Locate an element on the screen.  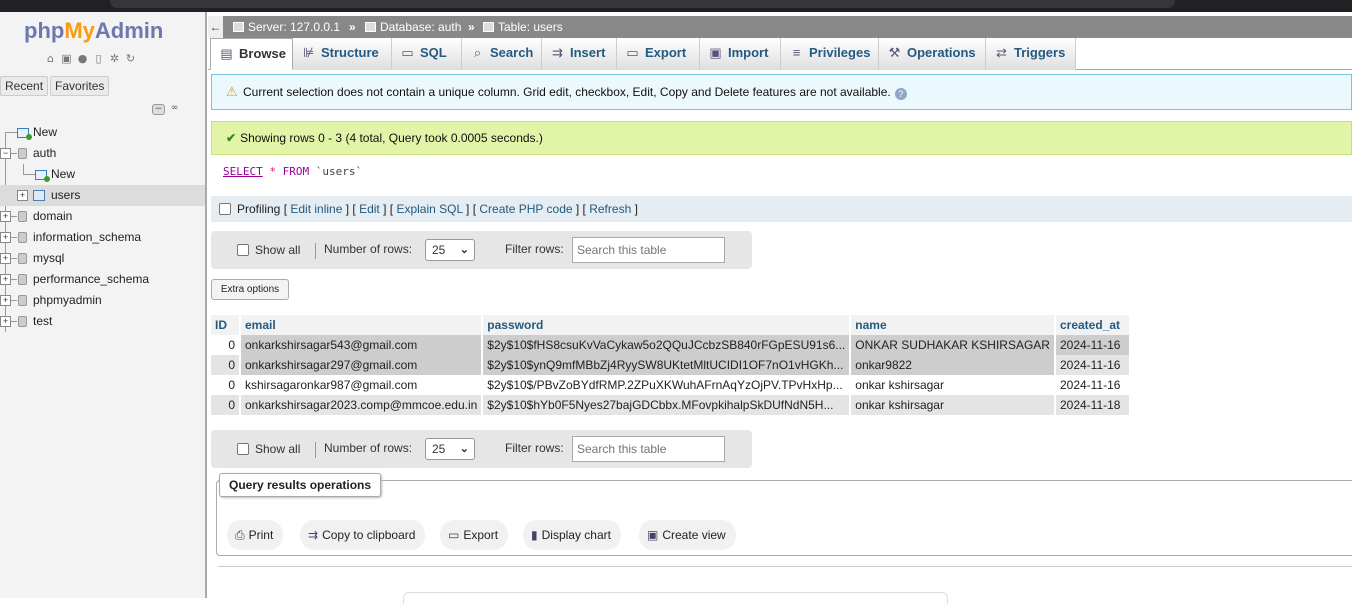
cell-email: kshirsagaronkar987@gmail.com is located at coordinates (362, 385).